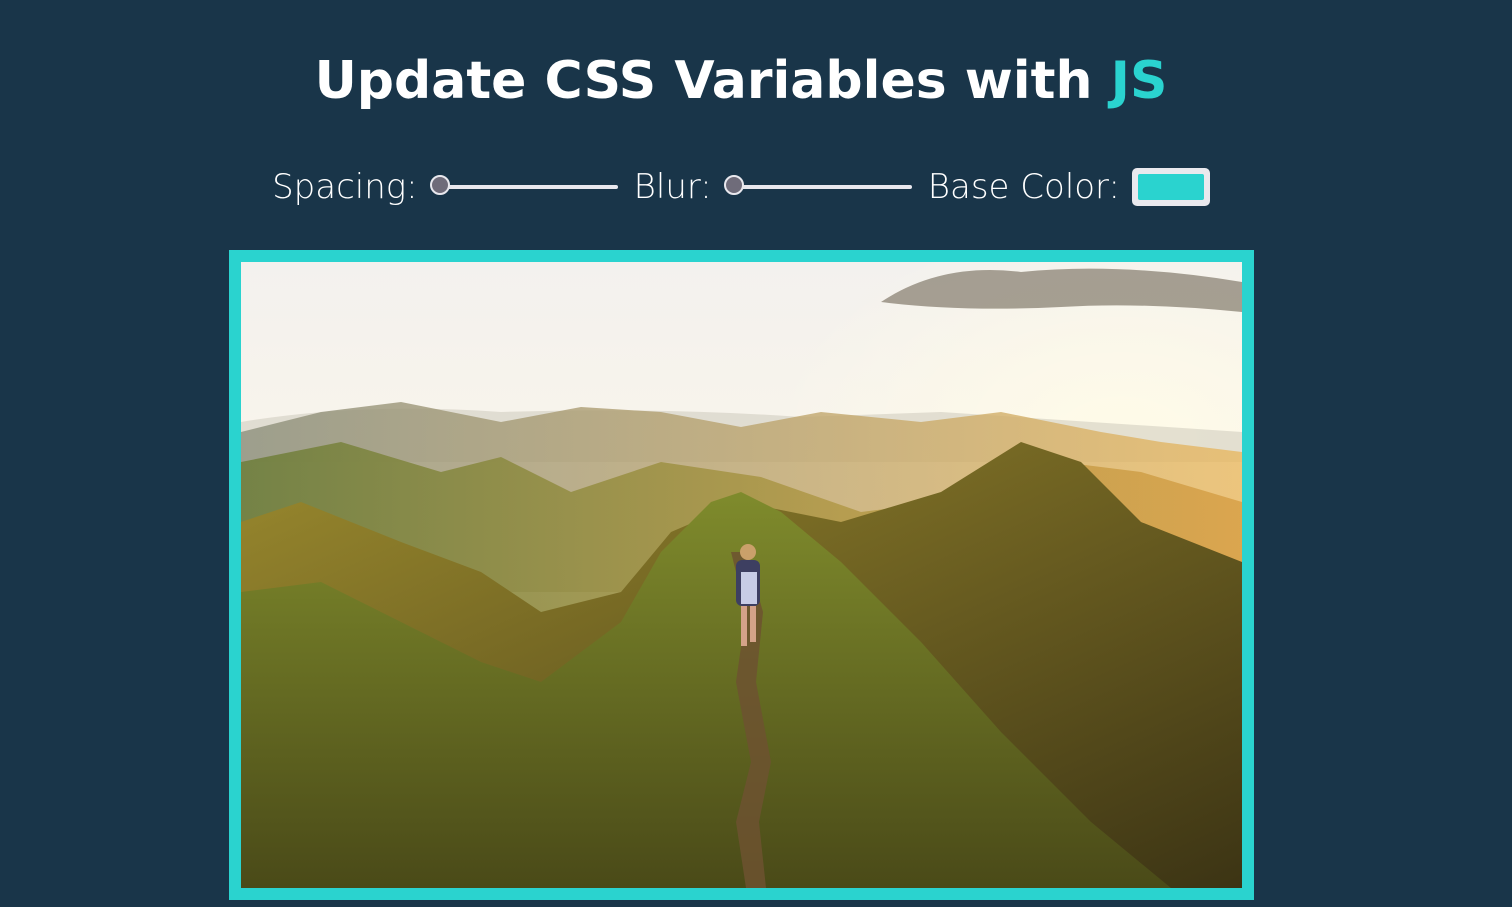 The image size is (1512, 907). I want to click on page-title: Update CSS Variables with JS, so click(741, 81).